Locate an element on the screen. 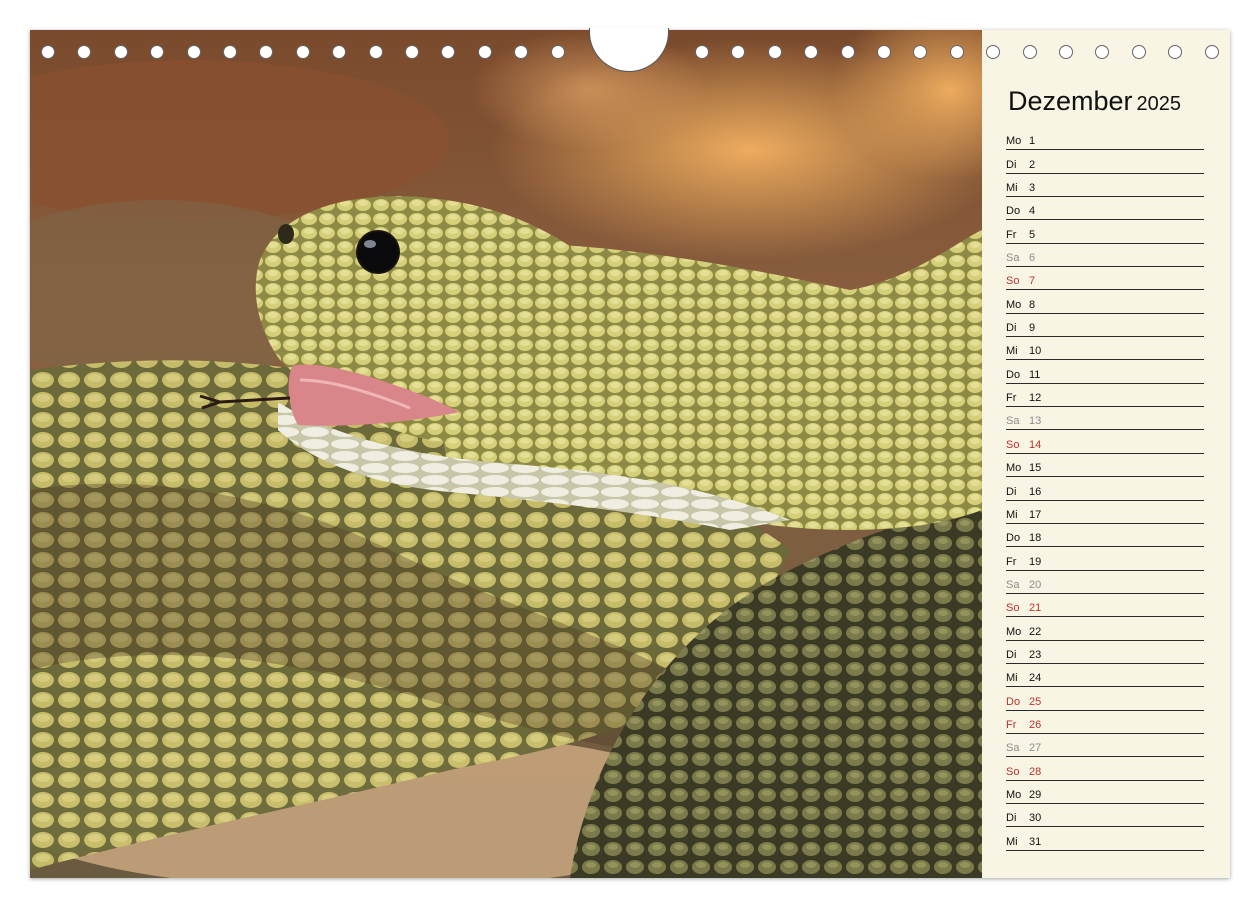  month-title: Dezember 2025 is located at coordinates (1094, 101).